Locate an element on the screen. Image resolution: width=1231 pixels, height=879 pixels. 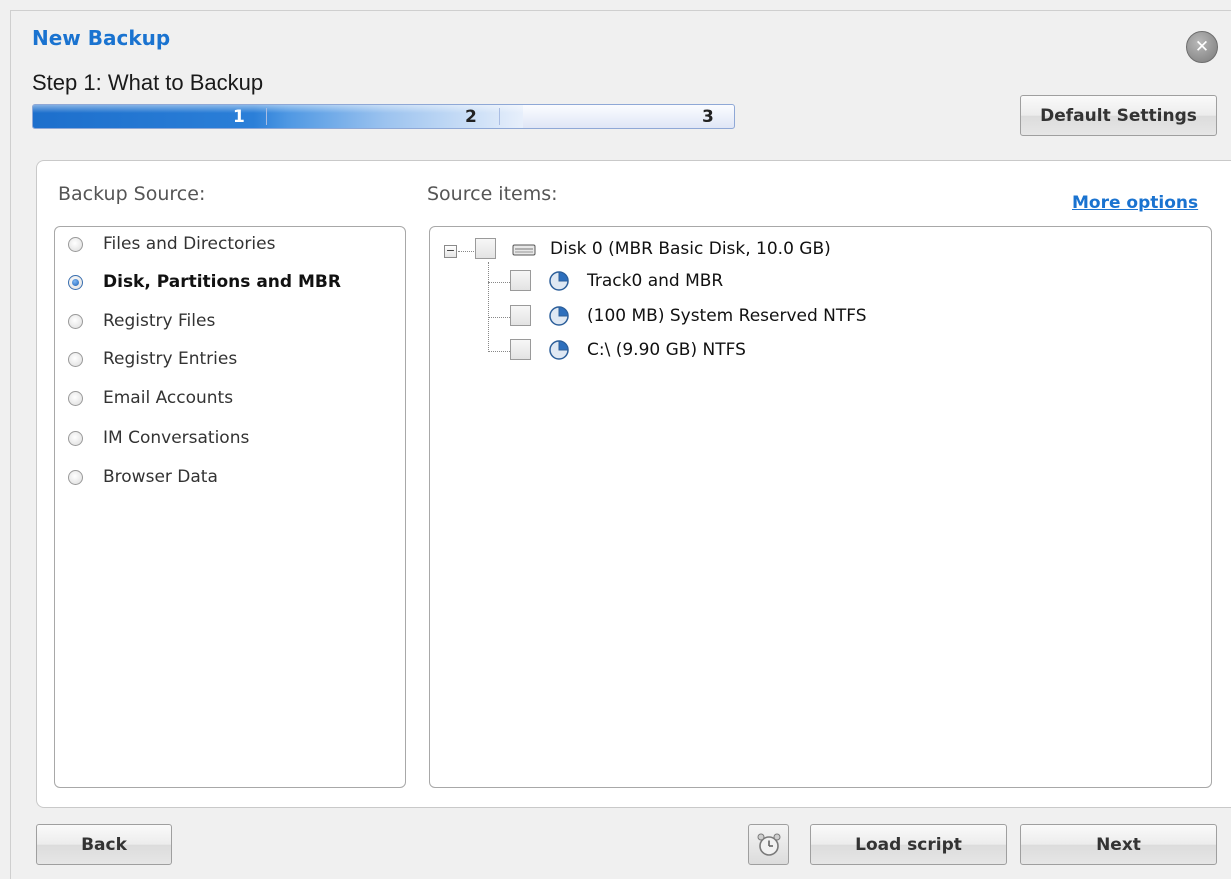
next-button: Next is located at coordinates (1118, 844).